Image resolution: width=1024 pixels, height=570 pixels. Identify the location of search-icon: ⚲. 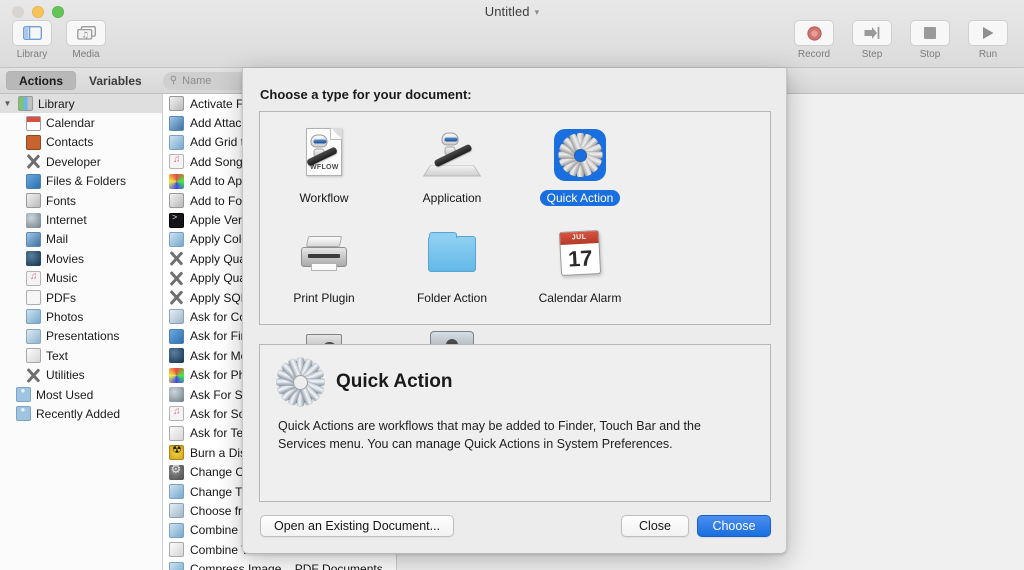
(173, 80).